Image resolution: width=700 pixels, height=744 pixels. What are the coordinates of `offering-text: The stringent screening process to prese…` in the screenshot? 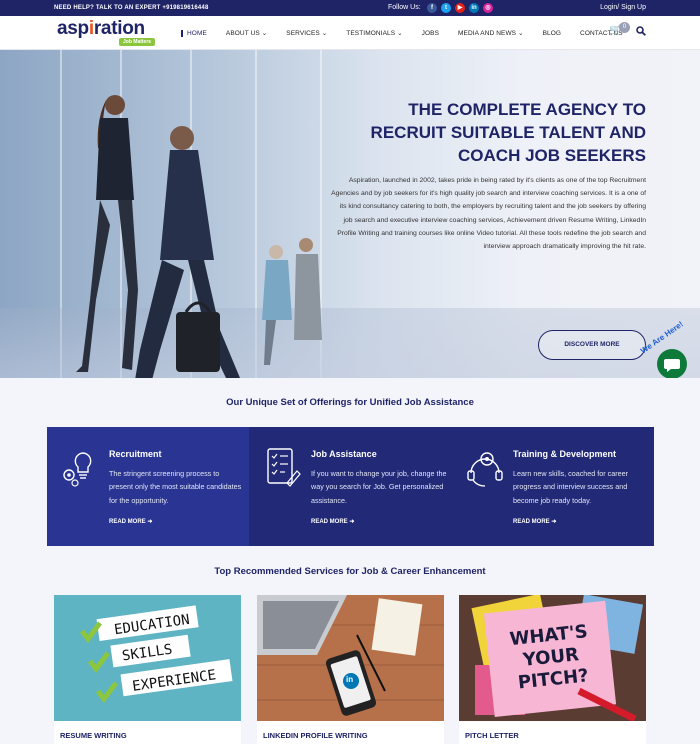 It's located at (175, 487).